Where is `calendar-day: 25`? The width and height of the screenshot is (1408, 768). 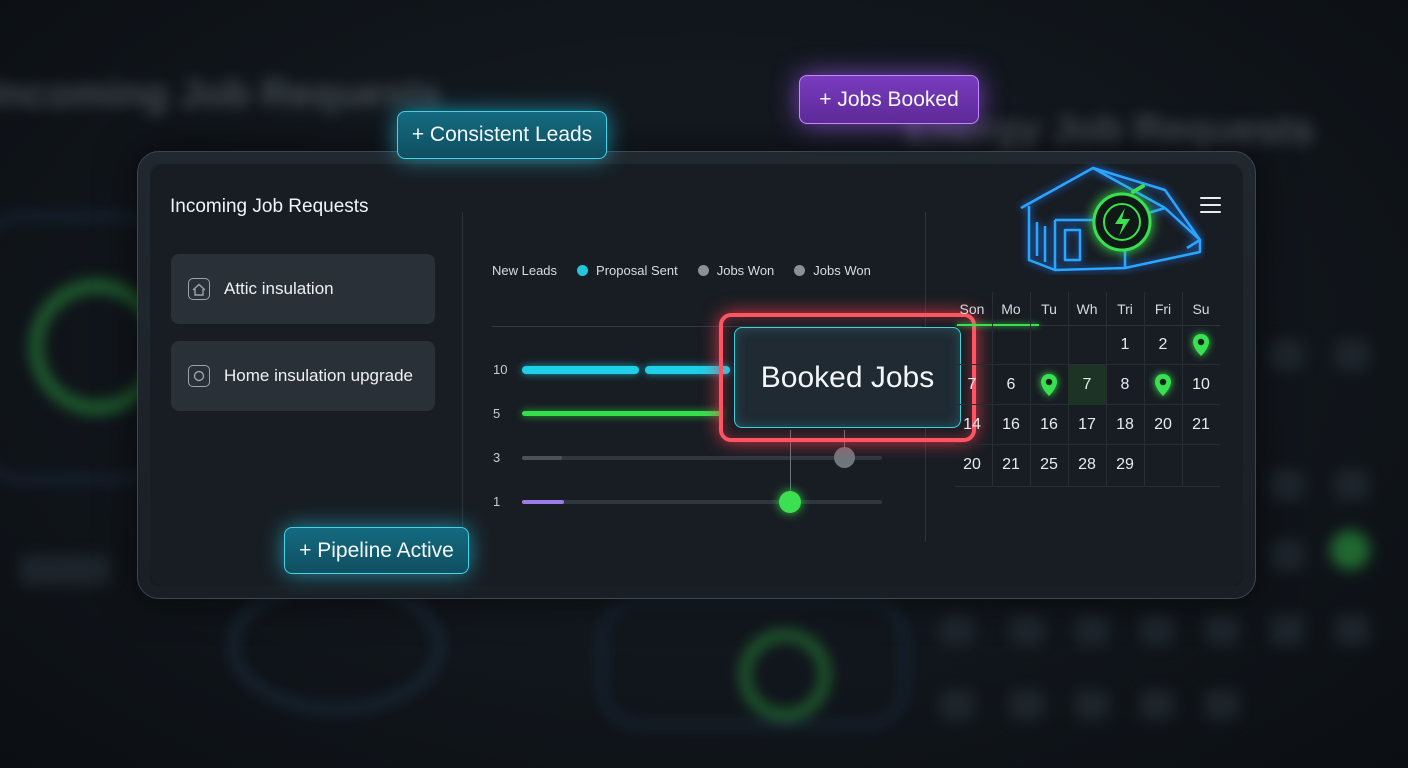
calendar-day: 25 is located at coordinates (1049, 465).